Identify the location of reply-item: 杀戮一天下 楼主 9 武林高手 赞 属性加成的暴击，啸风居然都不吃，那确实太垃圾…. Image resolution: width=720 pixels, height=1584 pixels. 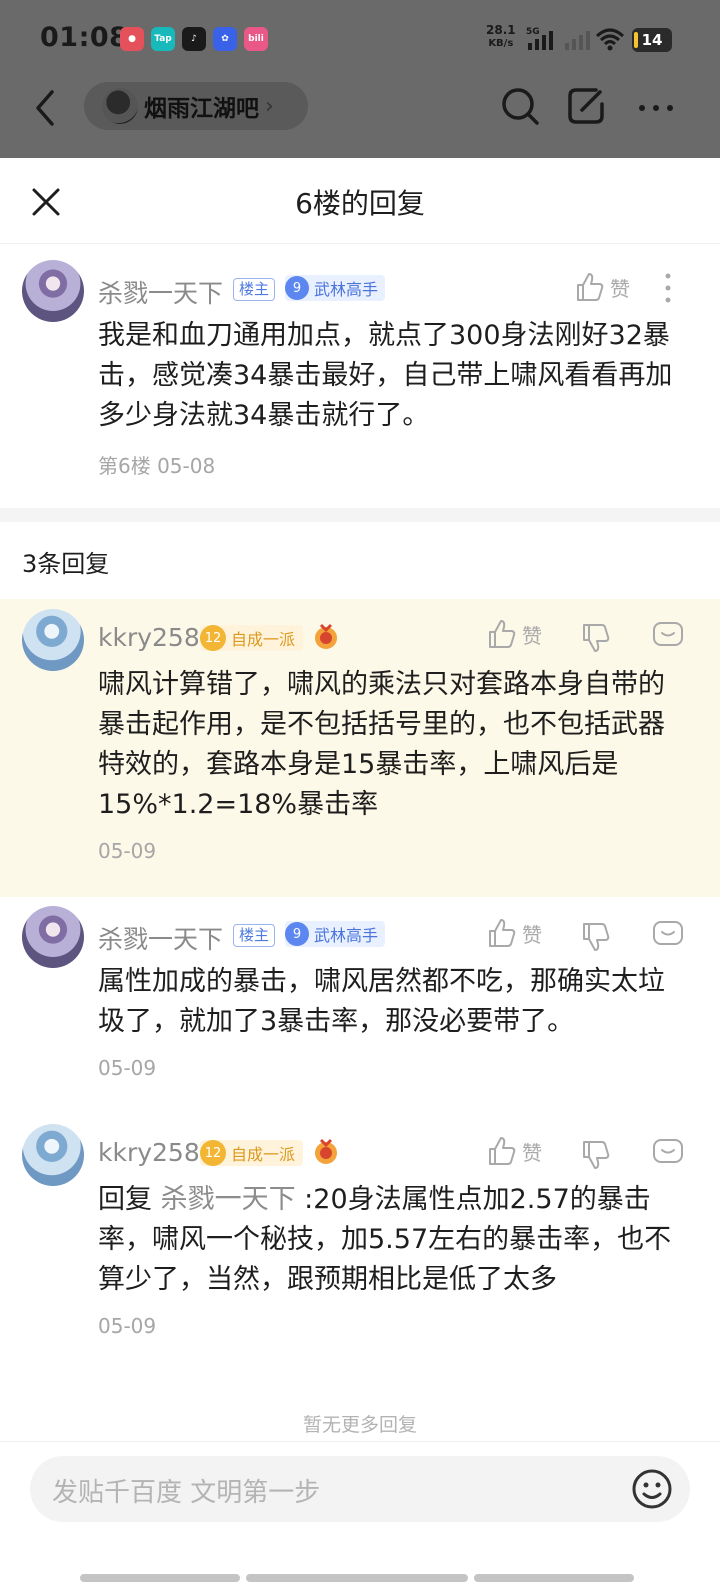
(360, 998).